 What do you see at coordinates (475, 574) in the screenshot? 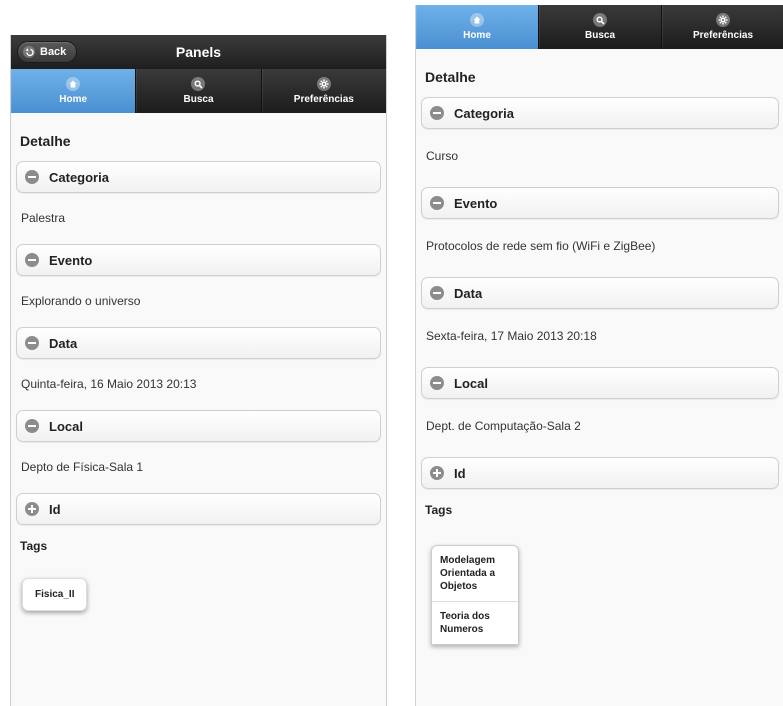
I see `tag-item: Modelagem Orientada a Objetos` at bounding box center [475, 574].